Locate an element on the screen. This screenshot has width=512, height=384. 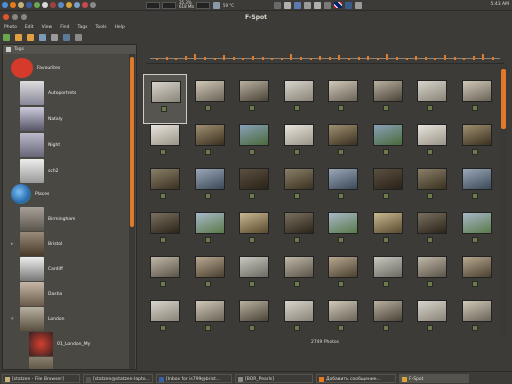
mail-icon is located at coordinates (288, 5).